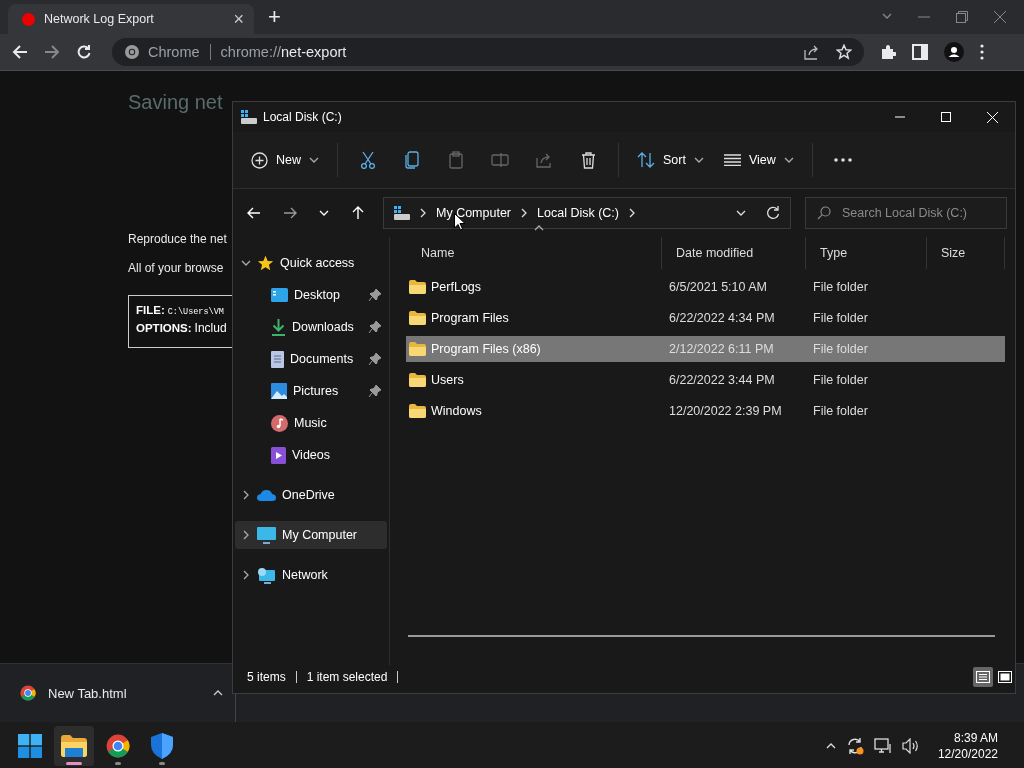 The image size is (1024, 768). Describe the element at coordinates (283, 52) in the screenshot. I see `url-text: chrome://net-export` at that location.